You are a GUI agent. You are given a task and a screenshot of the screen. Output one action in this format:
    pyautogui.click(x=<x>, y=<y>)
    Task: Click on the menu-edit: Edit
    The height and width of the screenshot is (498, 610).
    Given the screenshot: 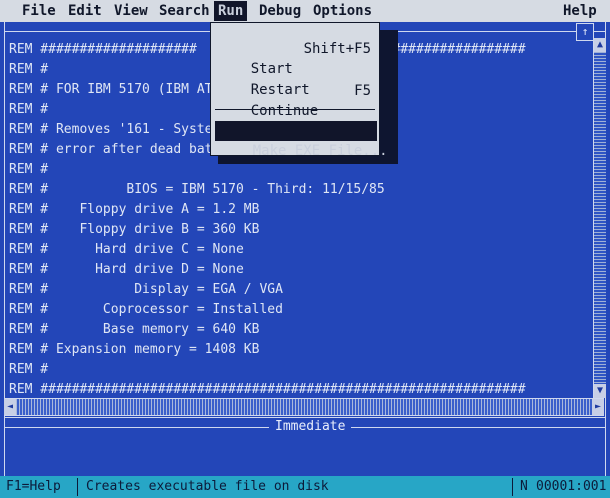 What is the action you would take?
    pyautogui.click(x=85, y=11)
    